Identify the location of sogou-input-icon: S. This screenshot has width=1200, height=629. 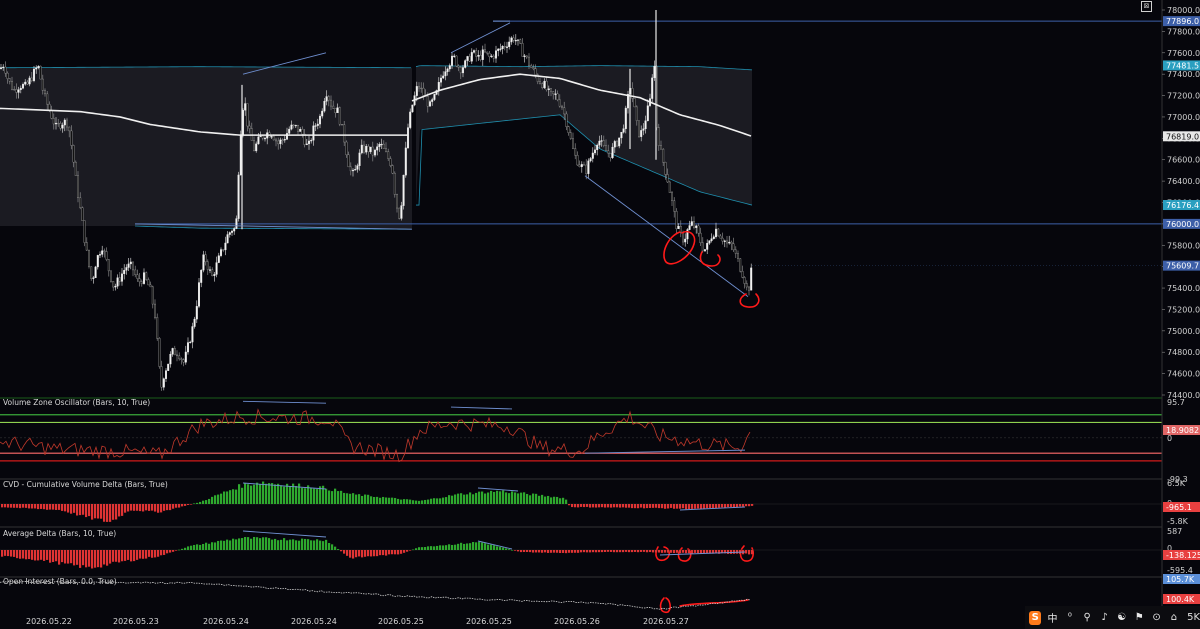
(1035, 617).